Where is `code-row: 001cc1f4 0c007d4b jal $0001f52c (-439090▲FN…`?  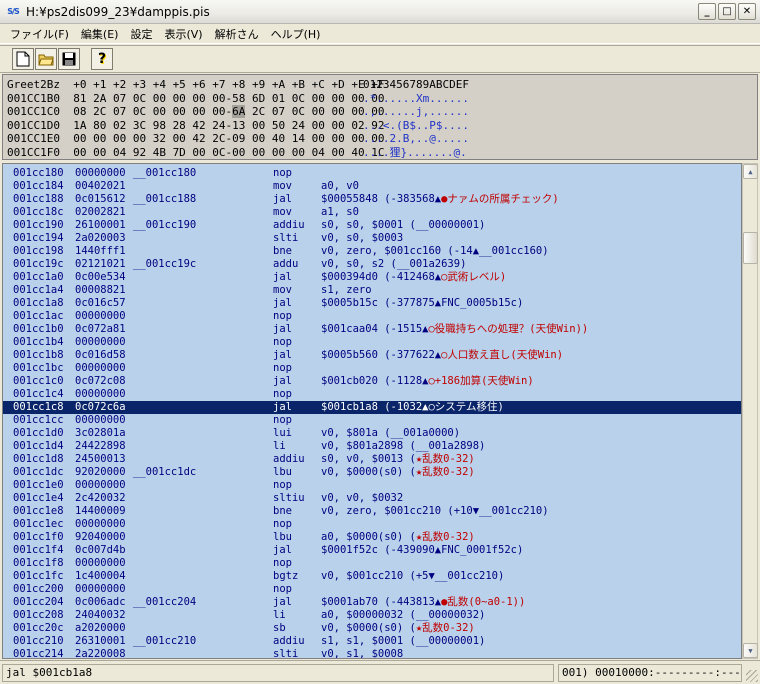
code-row: 001cc1f4 0c007d4b jal $0001f52c (-439090▲FN… is located at coordinates (377, 550).